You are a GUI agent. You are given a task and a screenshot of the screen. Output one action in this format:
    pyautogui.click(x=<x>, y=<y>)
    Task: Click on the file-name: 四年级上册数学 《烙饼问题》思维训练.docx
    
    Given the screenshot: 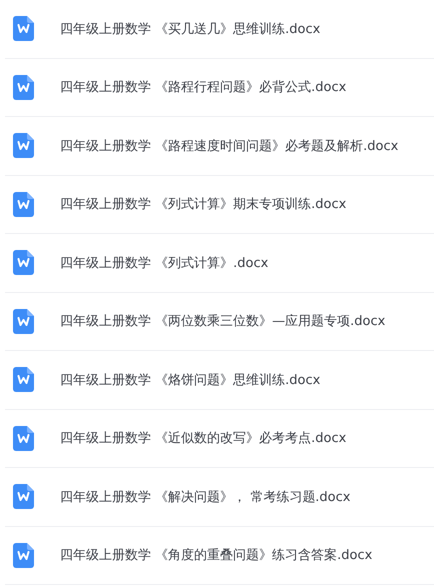 What is the action you would take?
    pyautogui.click(x=190, y=379)
    